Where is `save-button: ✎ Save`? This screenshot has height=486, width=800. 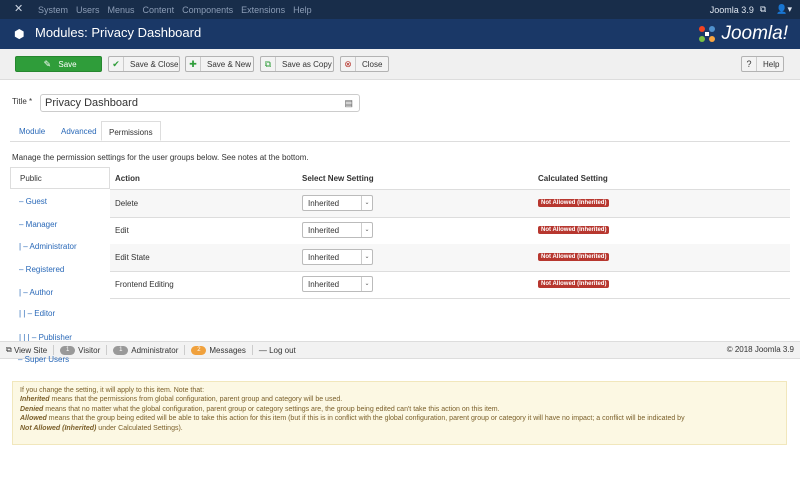 save-button: ✎ Save is located at coordinates (58, 64).